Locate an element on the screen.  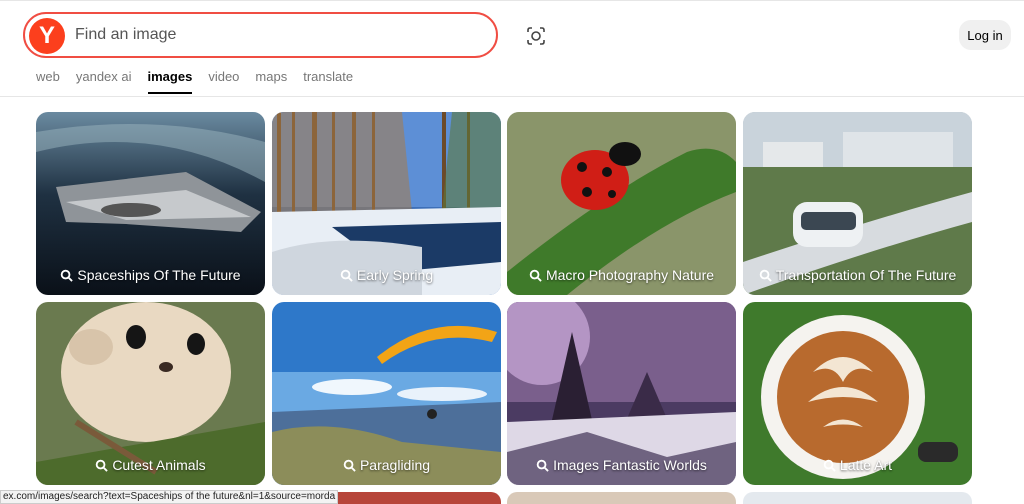
camera-search-icon is located at coordinates (536, 36).